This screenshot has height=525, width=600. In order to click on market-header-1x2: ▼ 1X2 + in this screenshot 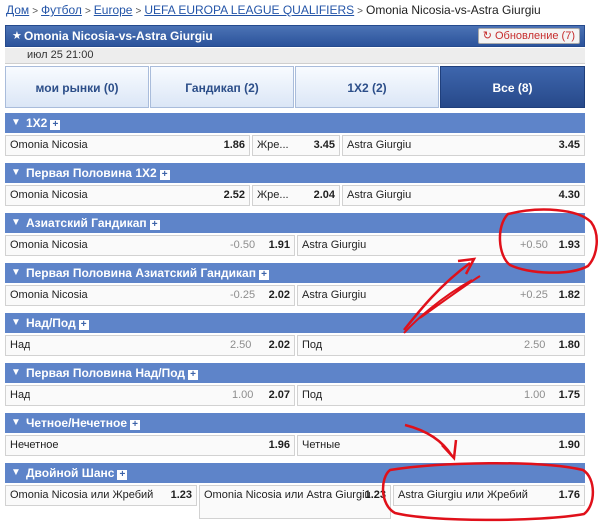, I will do `click(295, 123)`.